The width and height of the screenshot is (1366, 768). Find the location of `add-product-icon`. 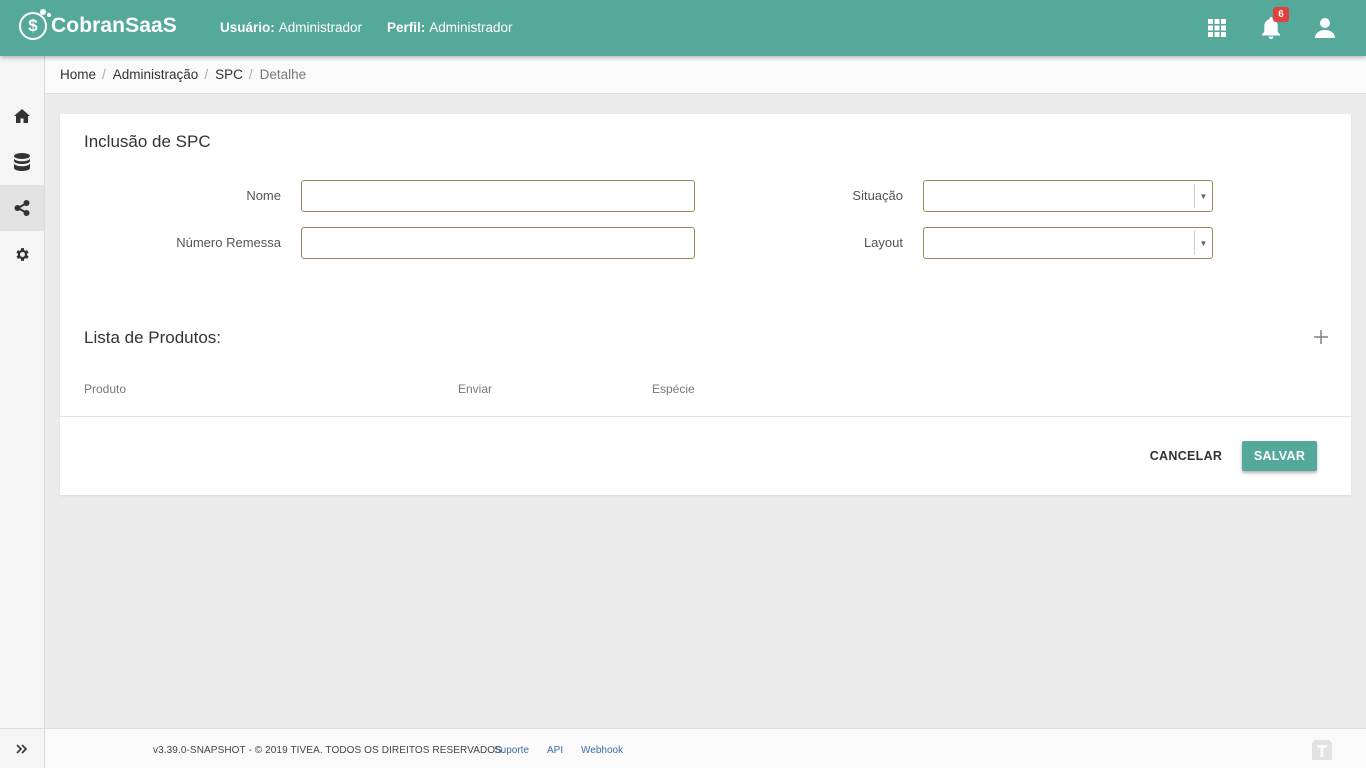

add-product-icon is located at coordinates (1321, 337).